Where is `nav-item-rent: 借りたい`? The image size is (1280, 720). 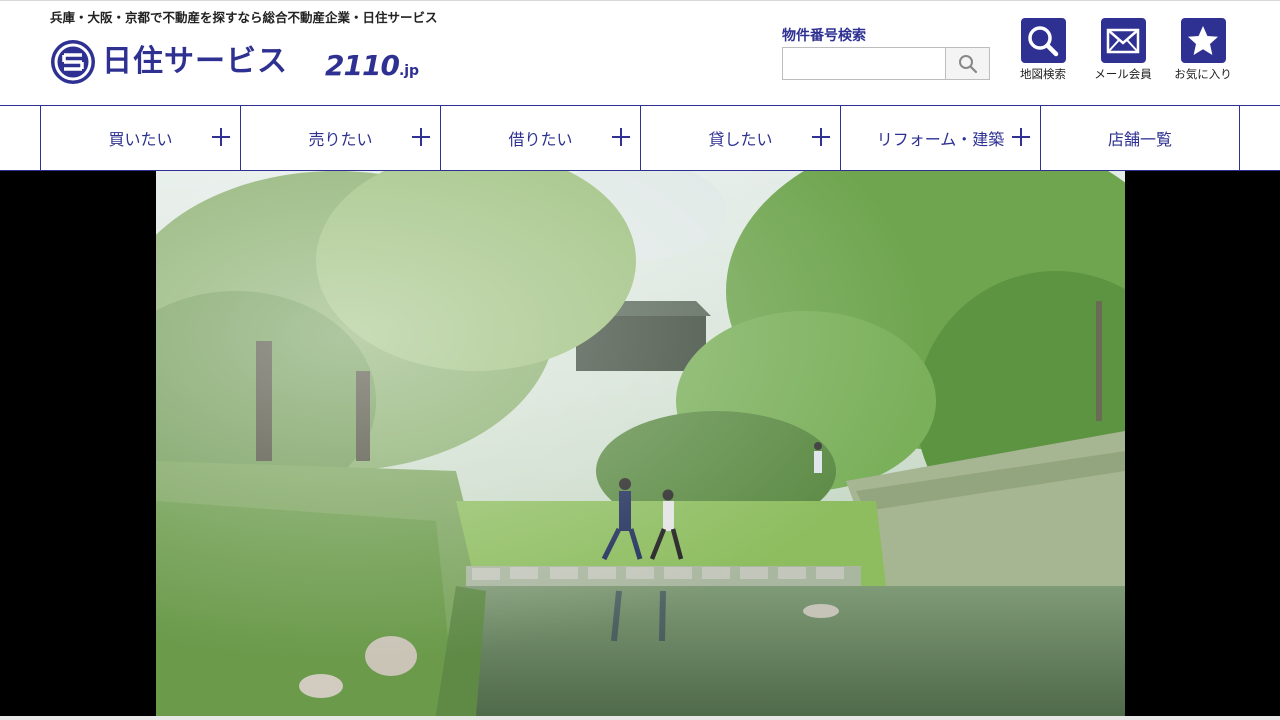
nav-item-rent: 借りたい is located at coordinates (540, 138).